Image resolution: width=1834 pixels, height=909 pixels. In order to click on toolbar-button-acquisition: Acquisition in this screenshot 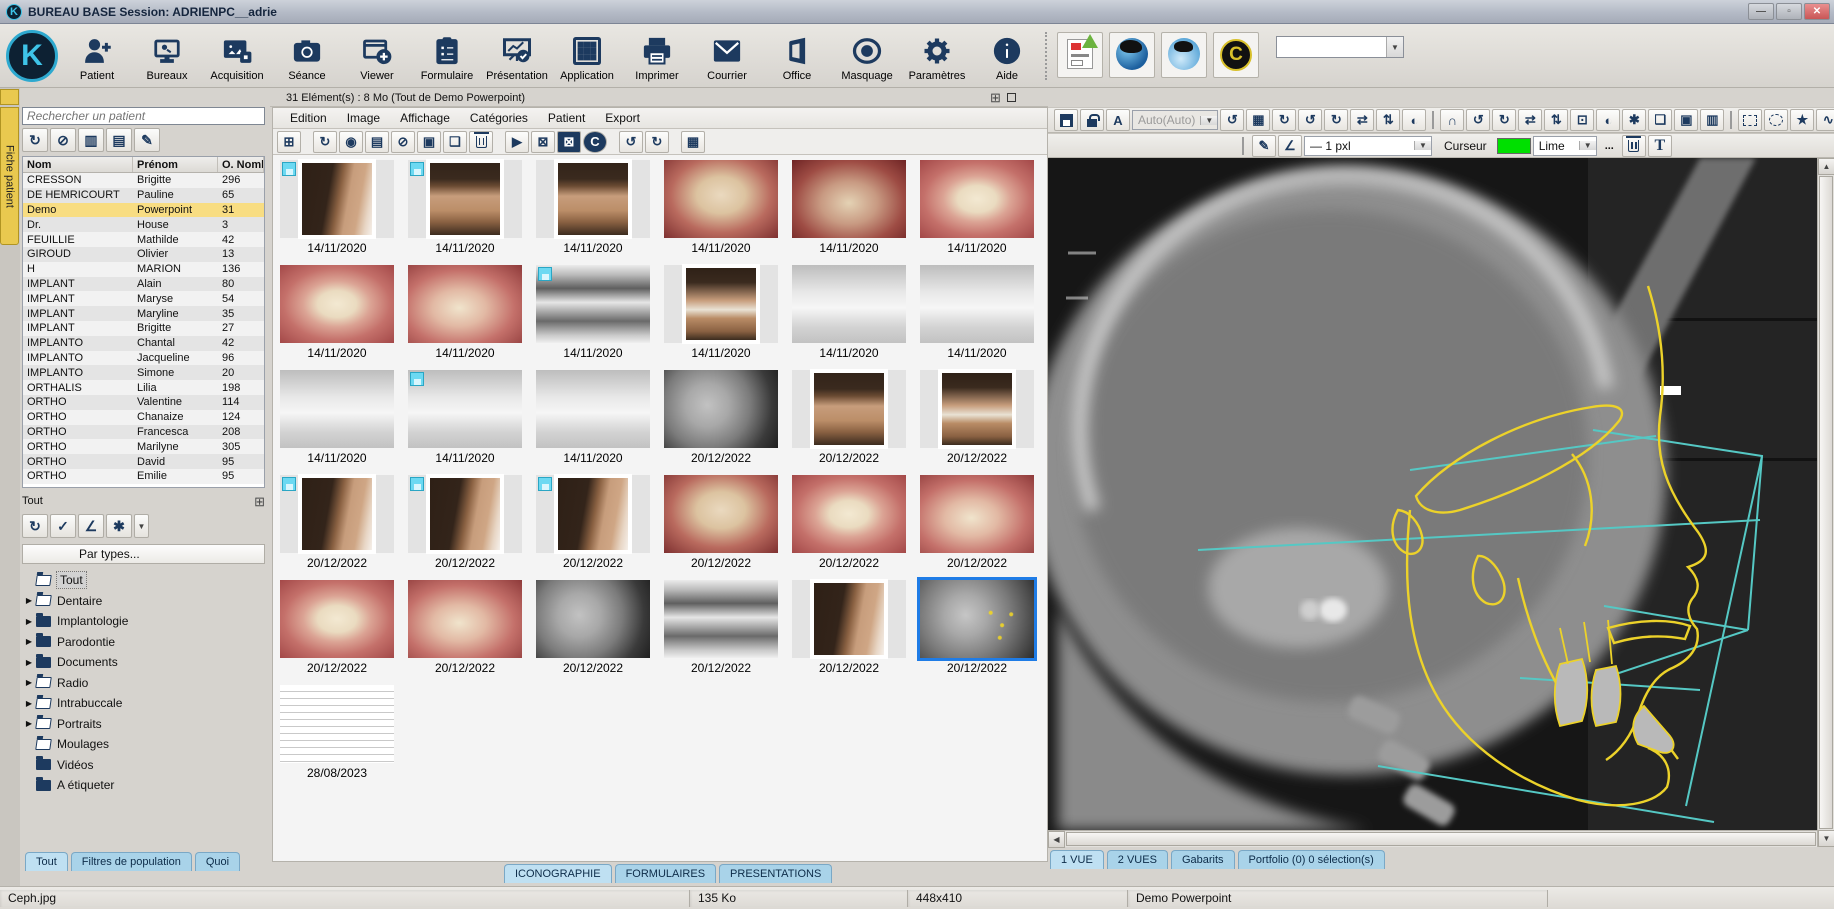, I will do `click(237, 56)`.